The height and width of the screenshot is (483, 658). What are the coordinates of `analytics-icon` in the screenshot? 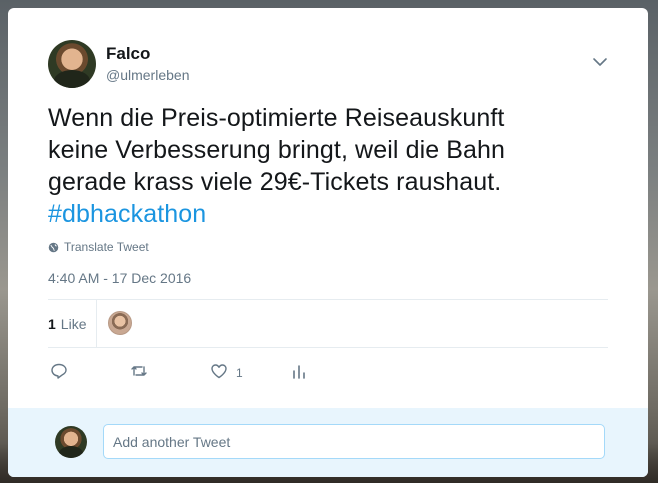 It's located at (299, 372).